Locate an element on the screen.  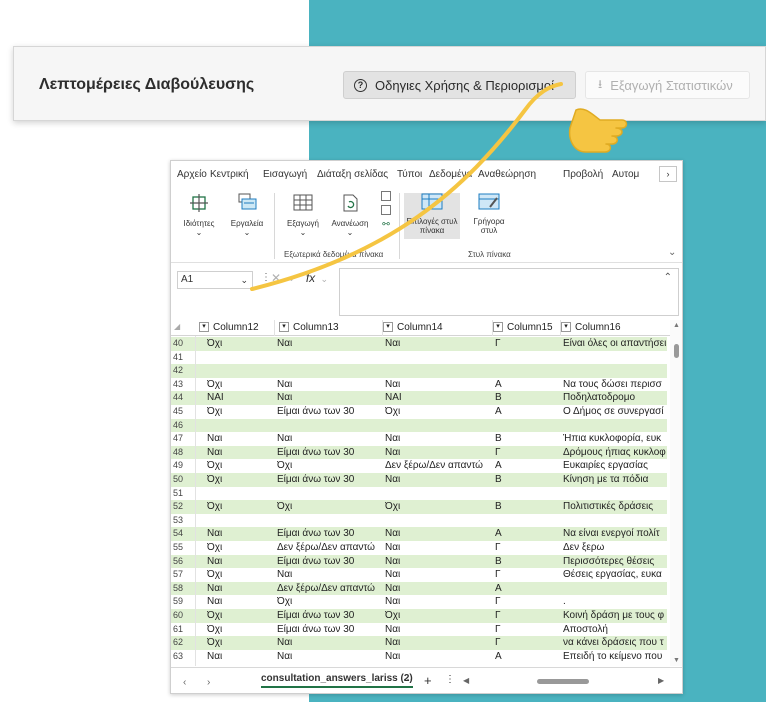
table-style-options-button: Επιλογές στυλ πίνακα is located at coordinates (432, 216).